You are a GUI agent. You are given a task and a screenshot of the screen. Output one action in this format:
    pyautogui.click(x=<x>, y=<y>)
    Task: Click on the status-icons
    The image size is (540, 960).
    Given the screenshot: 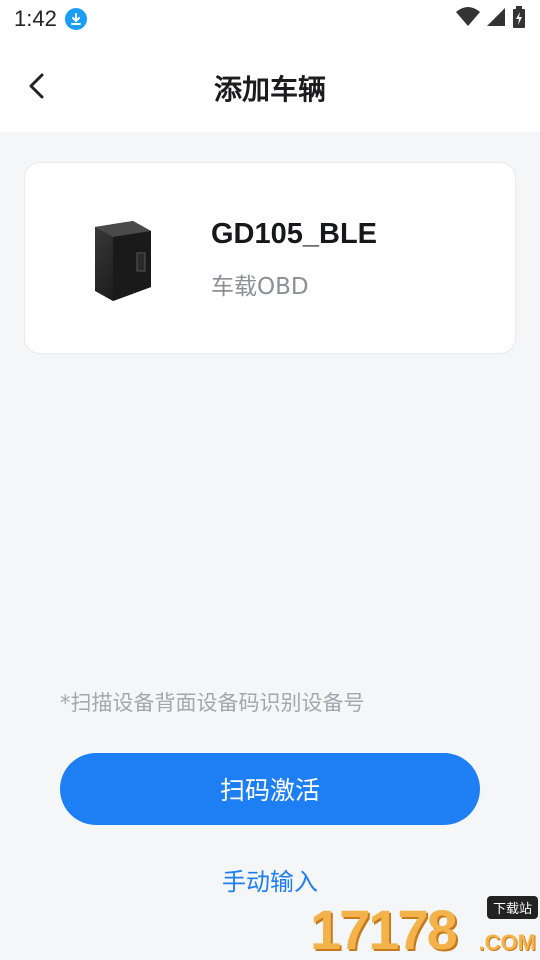 What is the action you would take?
    pyautogui.click(x=491, y=19)
    